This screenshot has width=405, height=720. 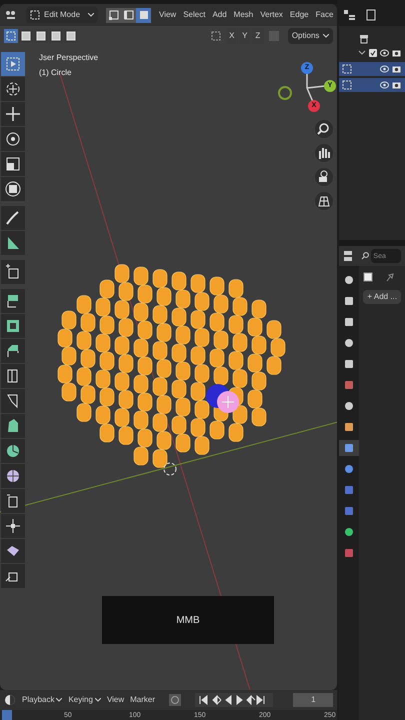 What do you see at coordinates (365, 256) in the screenshot?
I see `search-icon` at bounding box center [365, 256].